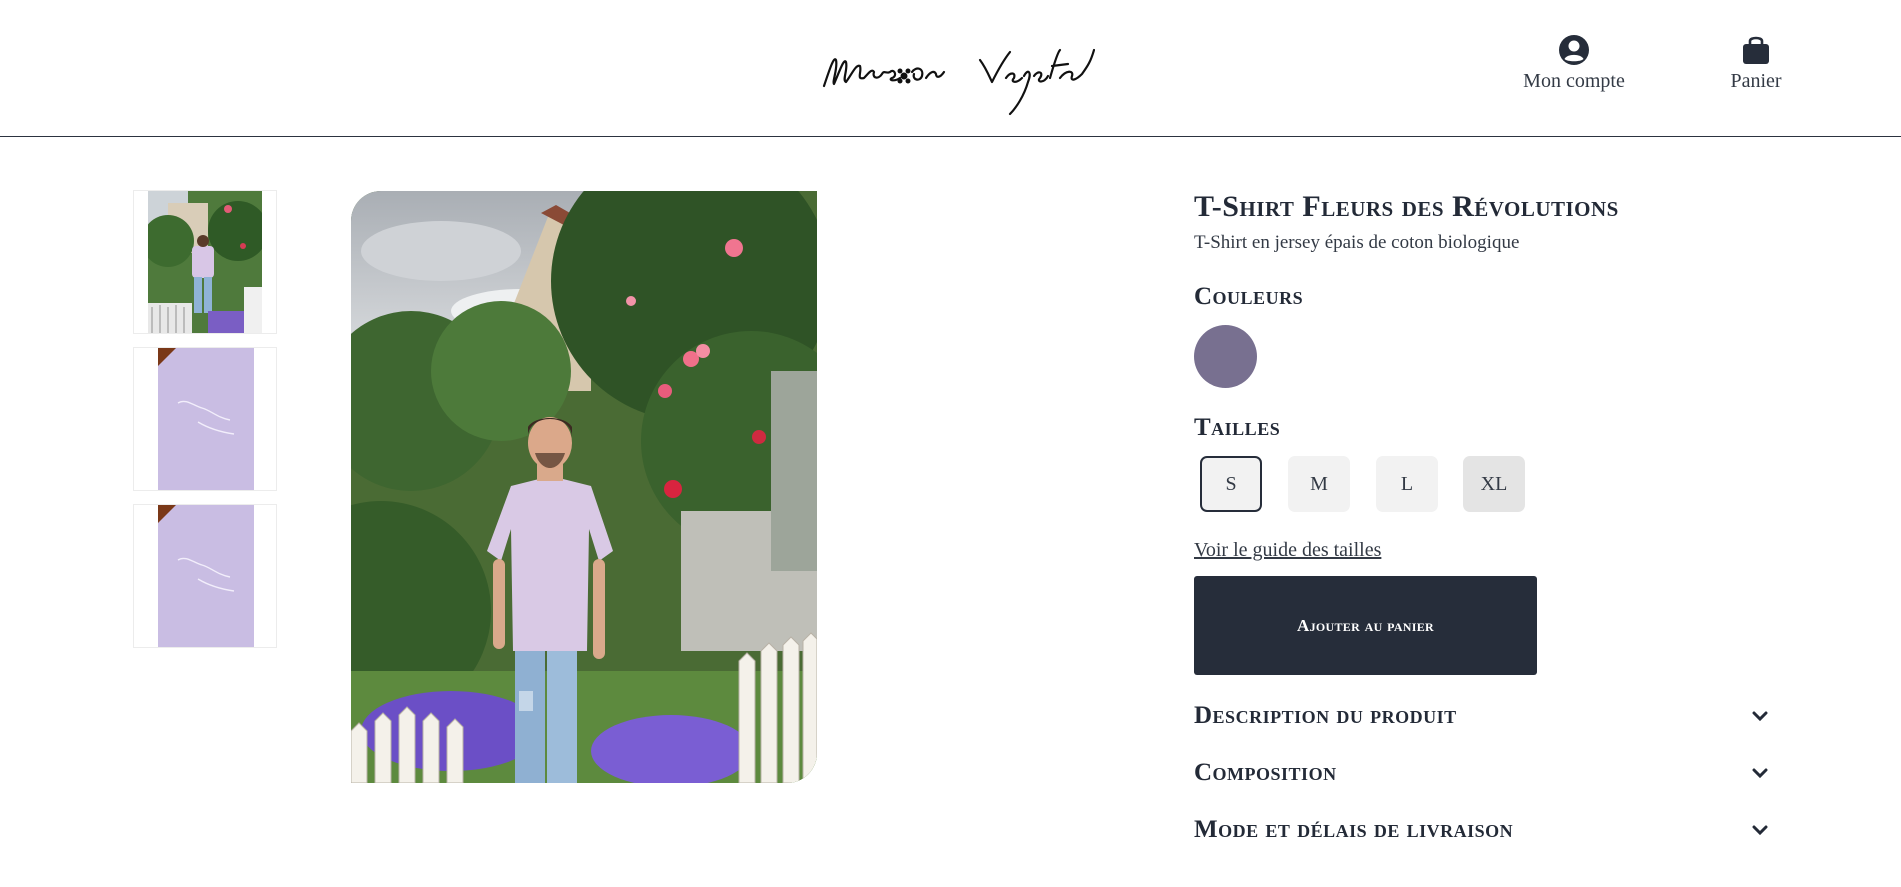 This screenshot has height=887, width=1901. What do you see at coordinates (1365, 625) in the screenshot?
I see `add-to-cart-button: Ajouter au panier` at bounding box center [1365, 625].